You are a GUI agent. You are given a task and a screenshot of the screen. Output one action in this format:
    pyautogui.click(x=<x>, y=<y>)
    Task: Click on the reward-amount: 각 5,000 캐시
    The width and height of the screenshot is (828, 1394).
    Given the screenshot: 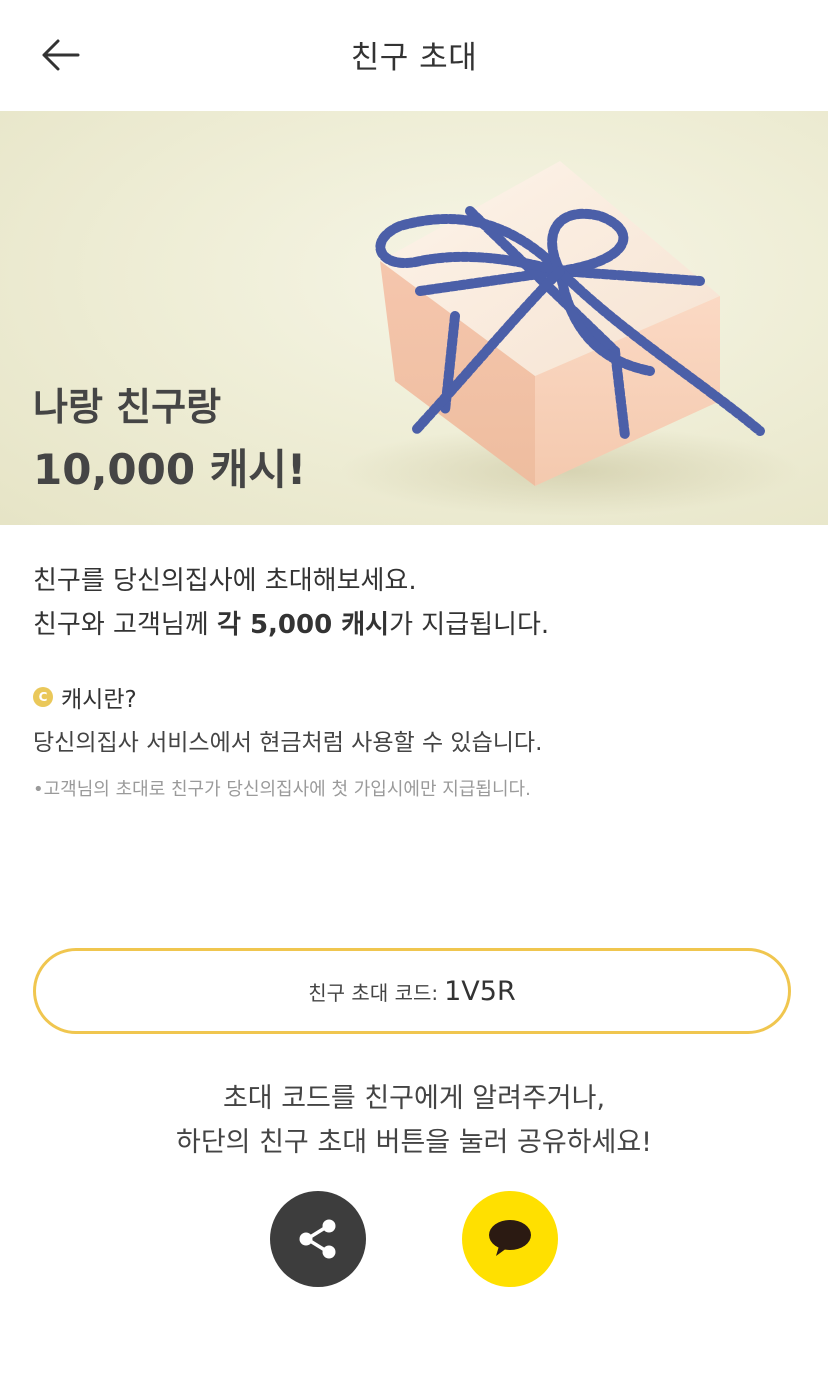 What is the action you would take?
    pyautogui.click(x=303, y=625)
    